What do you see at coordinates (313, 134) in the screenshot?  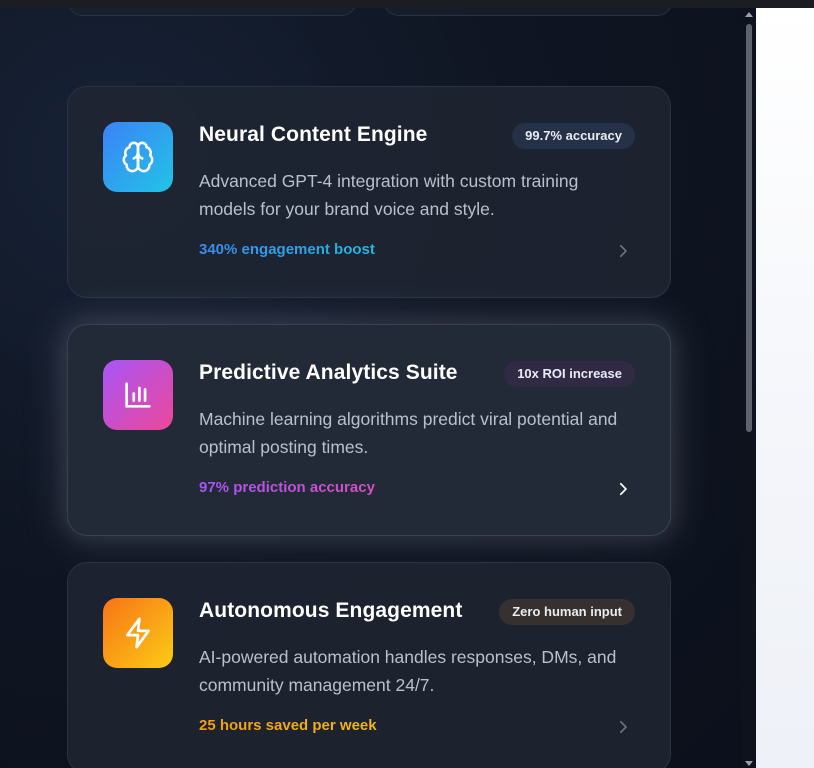 I see `feature-title: Neural Content Engine` at bounding box center [313, 134].